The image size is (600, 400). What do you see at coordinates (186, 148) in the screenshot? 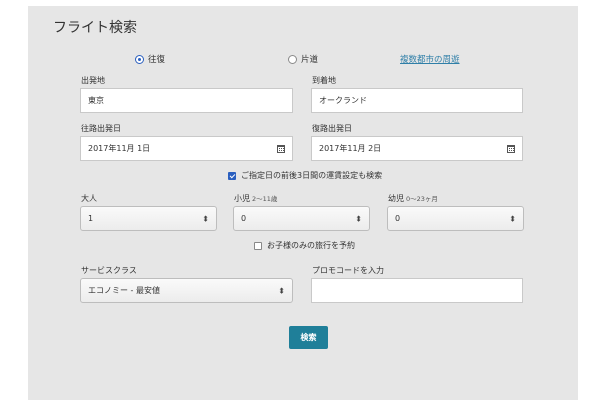
I see `depart-date-input: 2017年11月 1日` at bounding box center [186, 148].